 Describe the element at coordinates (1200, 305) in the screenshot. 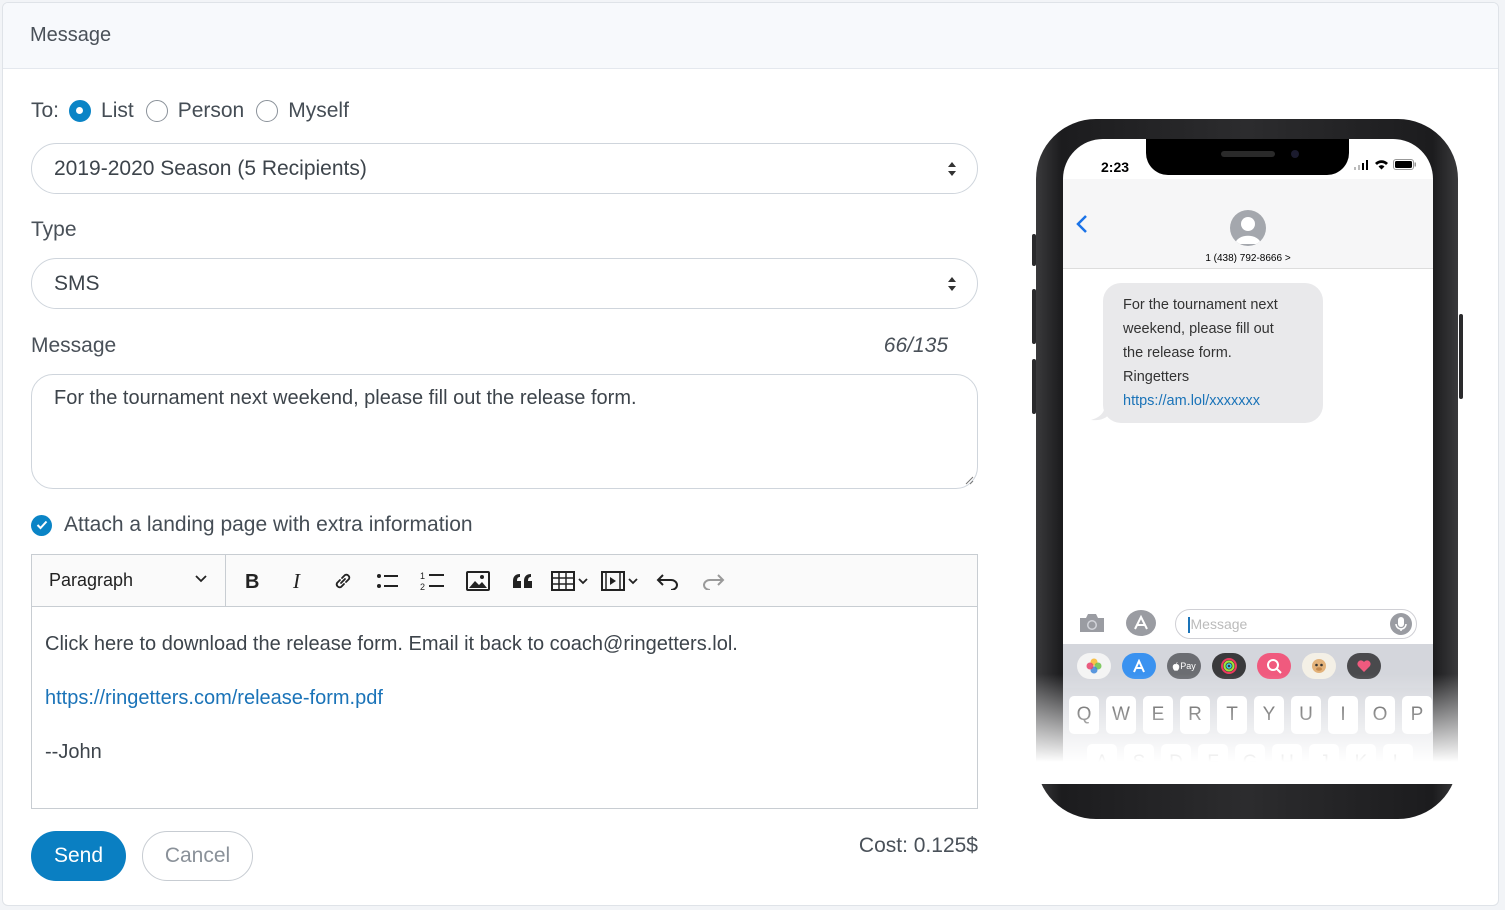

I see `bubble-line: For the tournament next` at that location.